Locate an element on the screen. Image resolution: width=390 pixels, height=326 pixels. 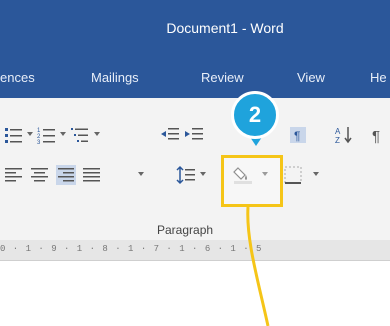
tab-view: View is located at coordinates (311, 77).